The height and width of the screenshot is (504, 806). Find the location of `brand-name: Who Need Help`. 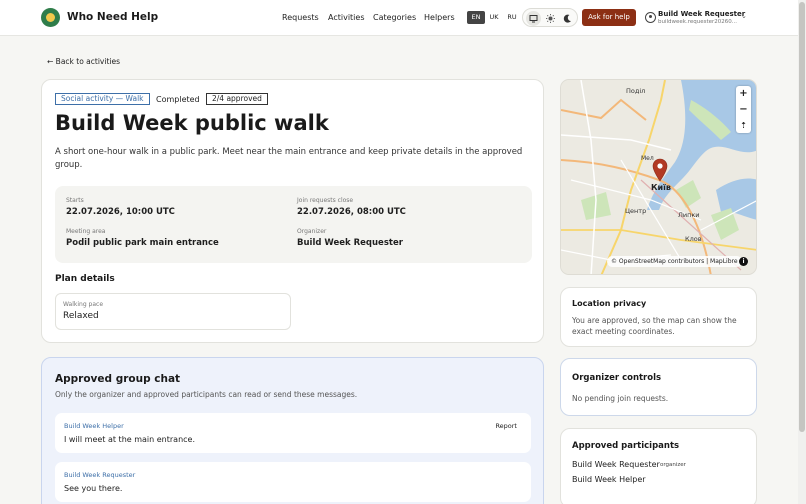

brand-name: Who Need Help is located at coordinates (112, 17).